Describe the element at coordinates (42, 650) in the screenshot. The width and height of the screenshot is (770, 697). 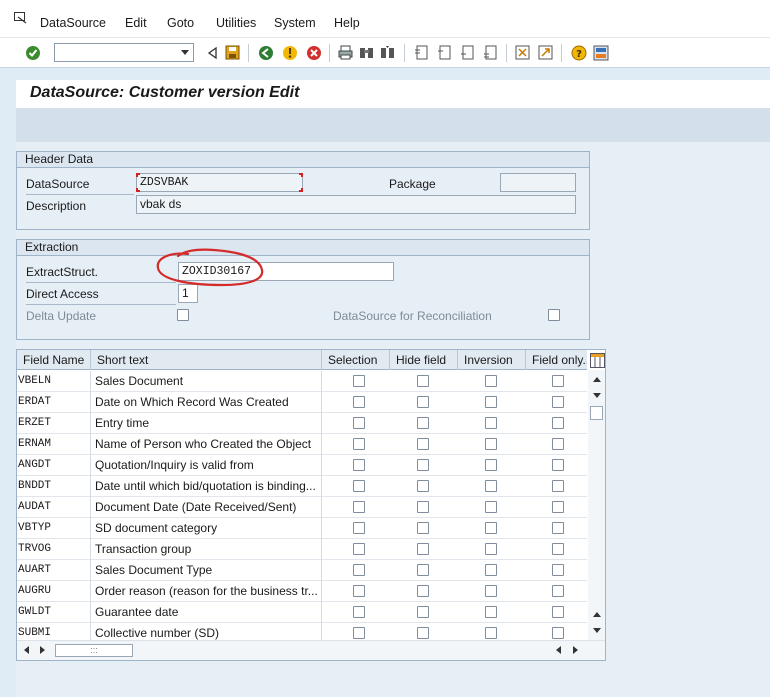
I see `scroll-right-small-icon` at that location.